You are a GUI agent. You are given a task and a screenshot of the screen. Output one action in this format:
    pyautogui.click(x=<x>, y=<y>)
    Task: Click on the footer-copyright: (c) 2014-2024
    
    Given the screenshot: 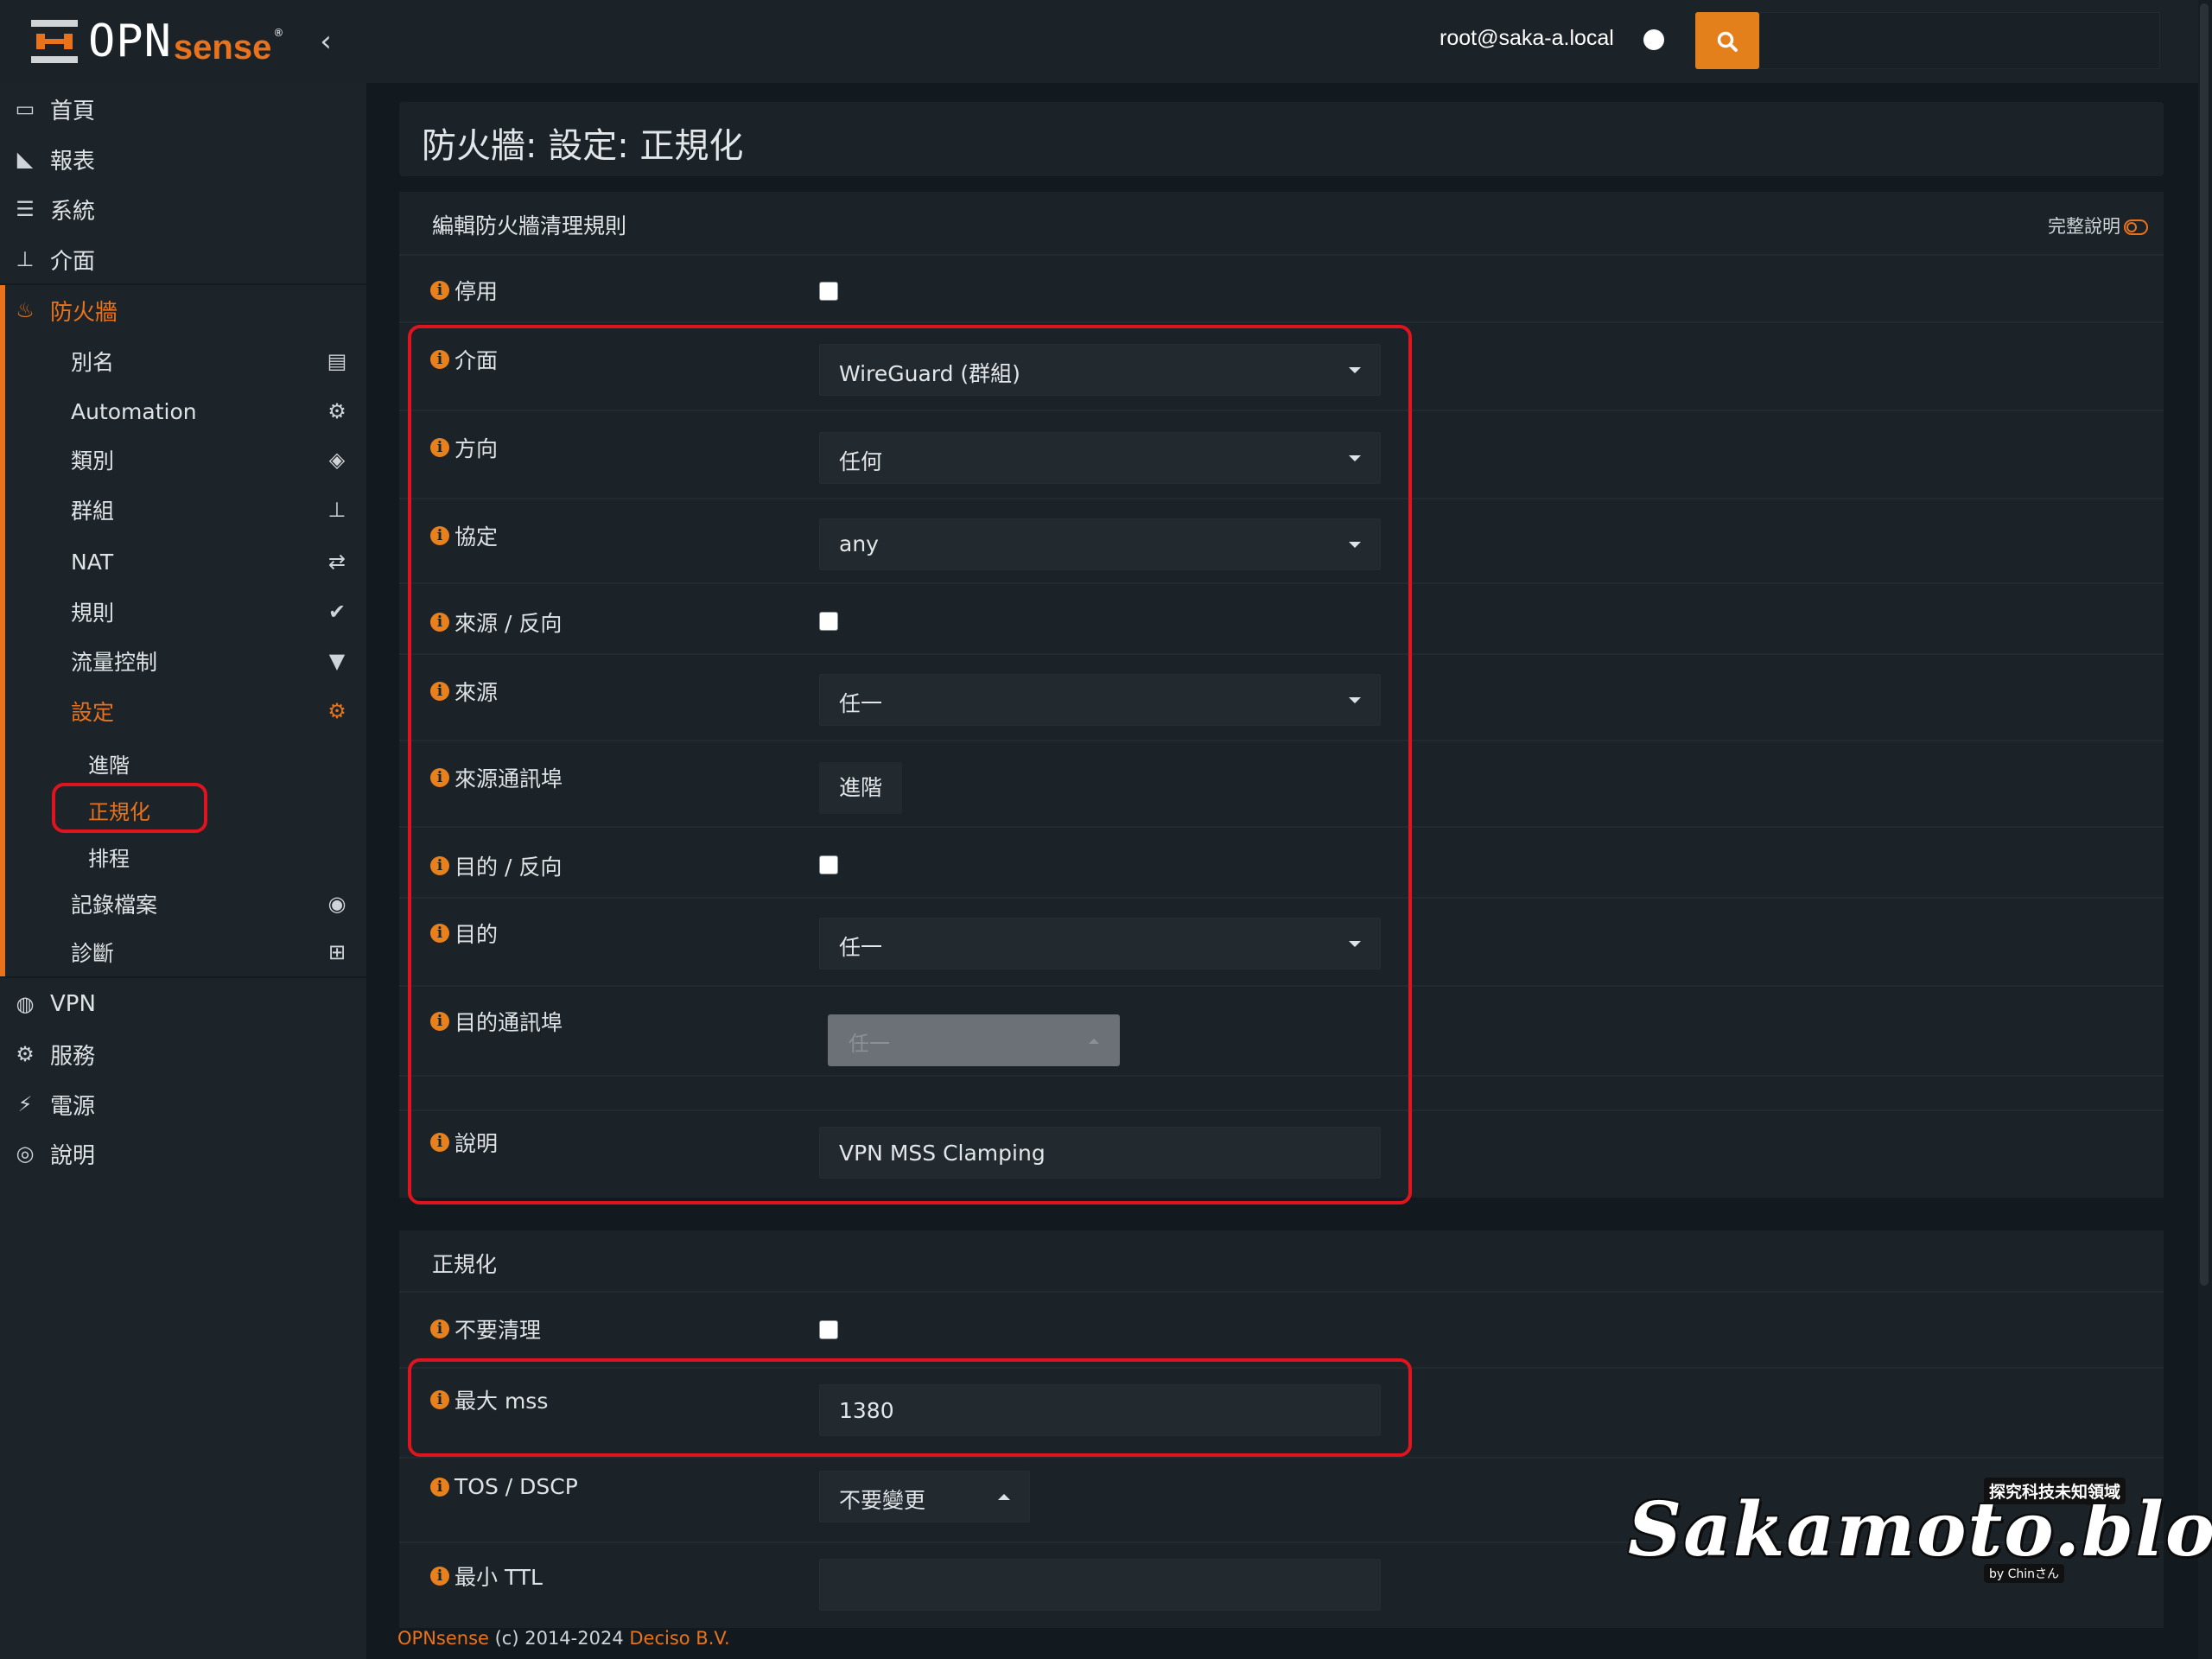 What is the action you would take?
    pyautogui.click(x=559, y=1638)
    